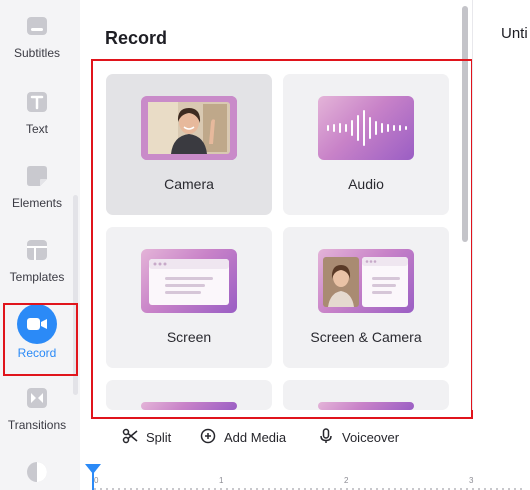  Describe the element at coordinates (96, 480) in the screenshot. I see `tick-label: 0` at that location.